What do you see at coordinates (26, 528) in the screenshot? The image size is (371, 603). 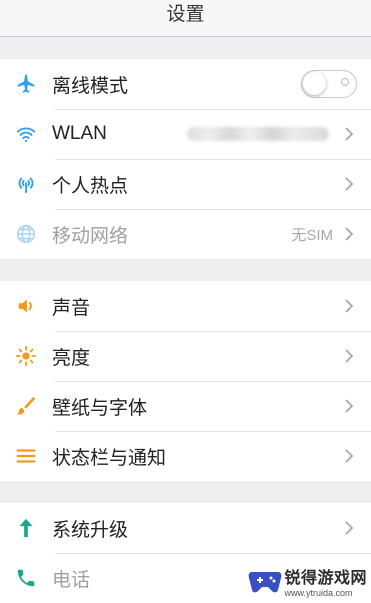 I see `arrow-up-icon` at bounding box center [26, 528].